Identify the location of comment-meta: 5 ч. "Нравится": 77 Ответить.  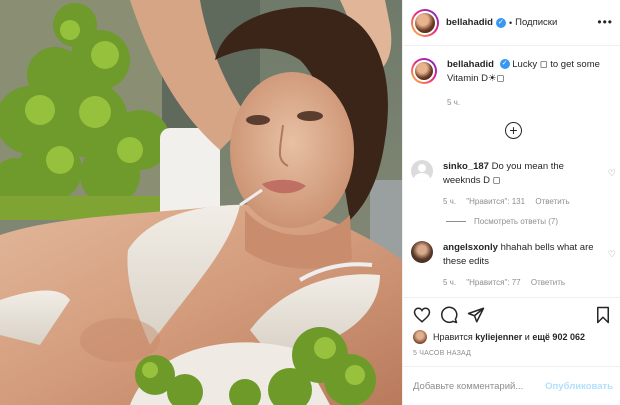
(523, 283).